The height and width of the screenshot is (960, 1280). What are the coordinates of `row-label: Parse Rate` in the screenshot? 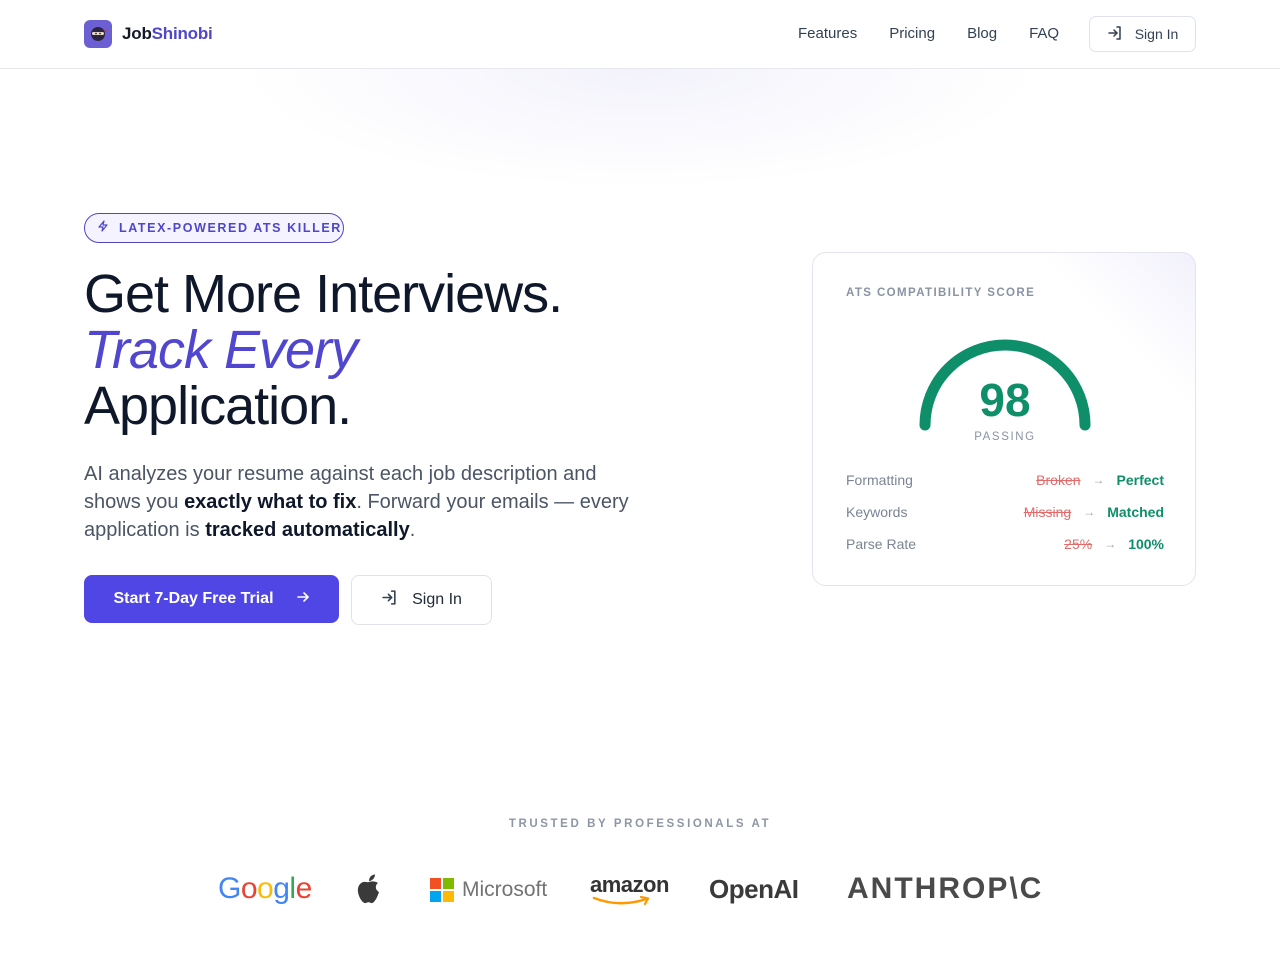 It's located at (881, 544).